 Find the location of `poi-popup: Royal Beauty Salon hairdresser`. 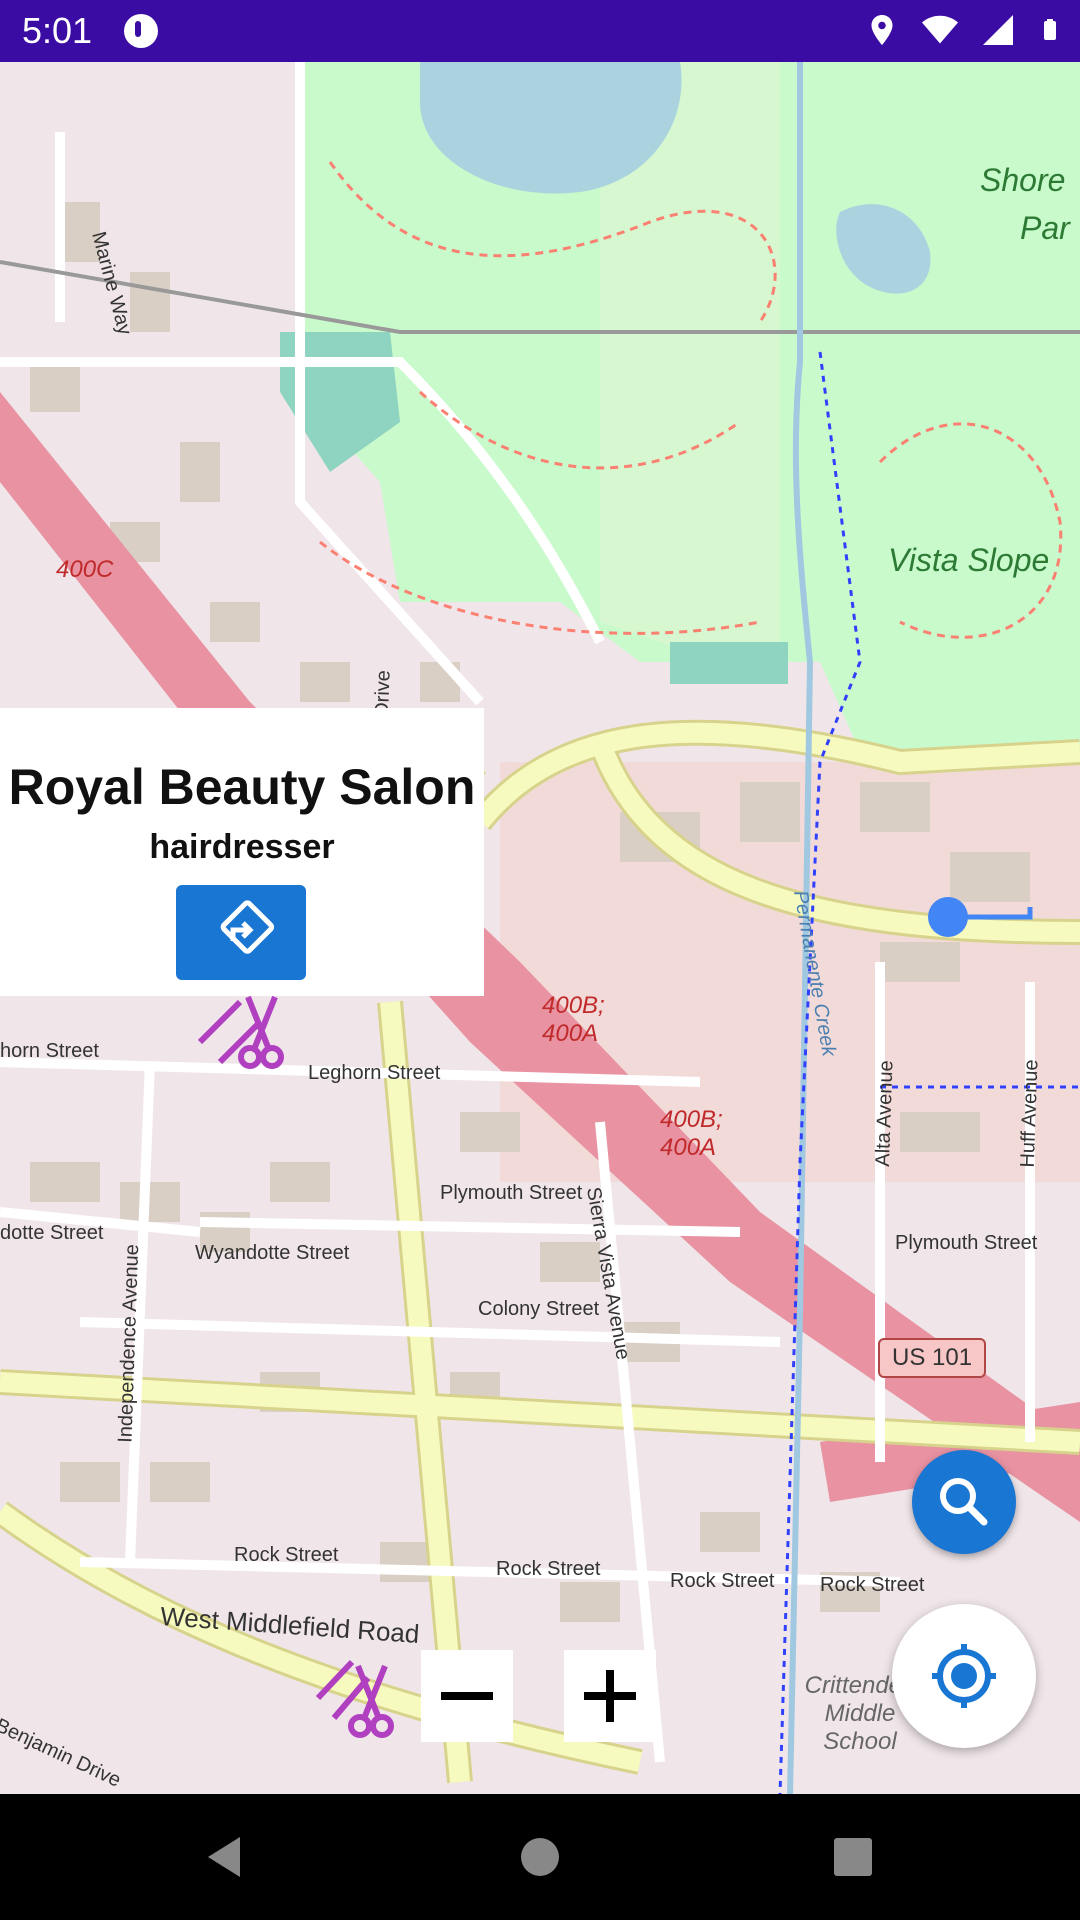

poi-popup: Royal Beauty Salon hairdresser is located at coordinates (242, 852).